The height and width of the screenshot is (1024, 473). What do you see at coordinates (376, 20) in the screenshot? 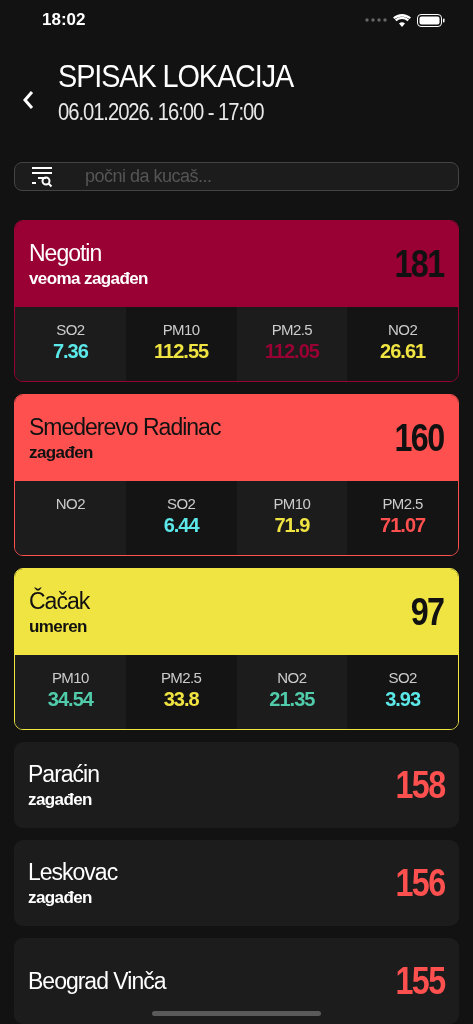
I see `signal-icon` at bounding box center [376, 20].